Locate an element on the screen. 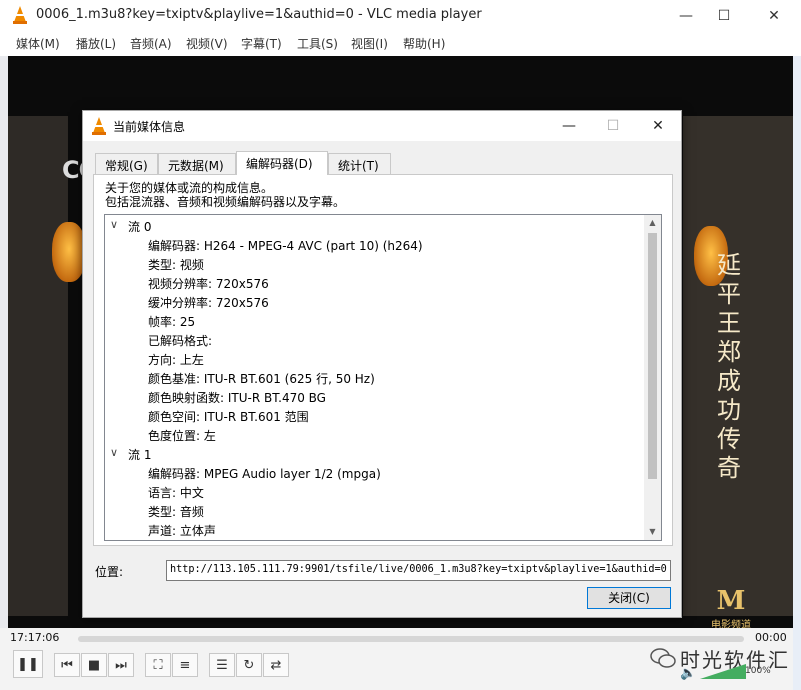 The width and height of the screenshot is (801, 690). tree-item: 颜色空间: ITU-R BT.601 范围 is located at coordinates (228, 416).